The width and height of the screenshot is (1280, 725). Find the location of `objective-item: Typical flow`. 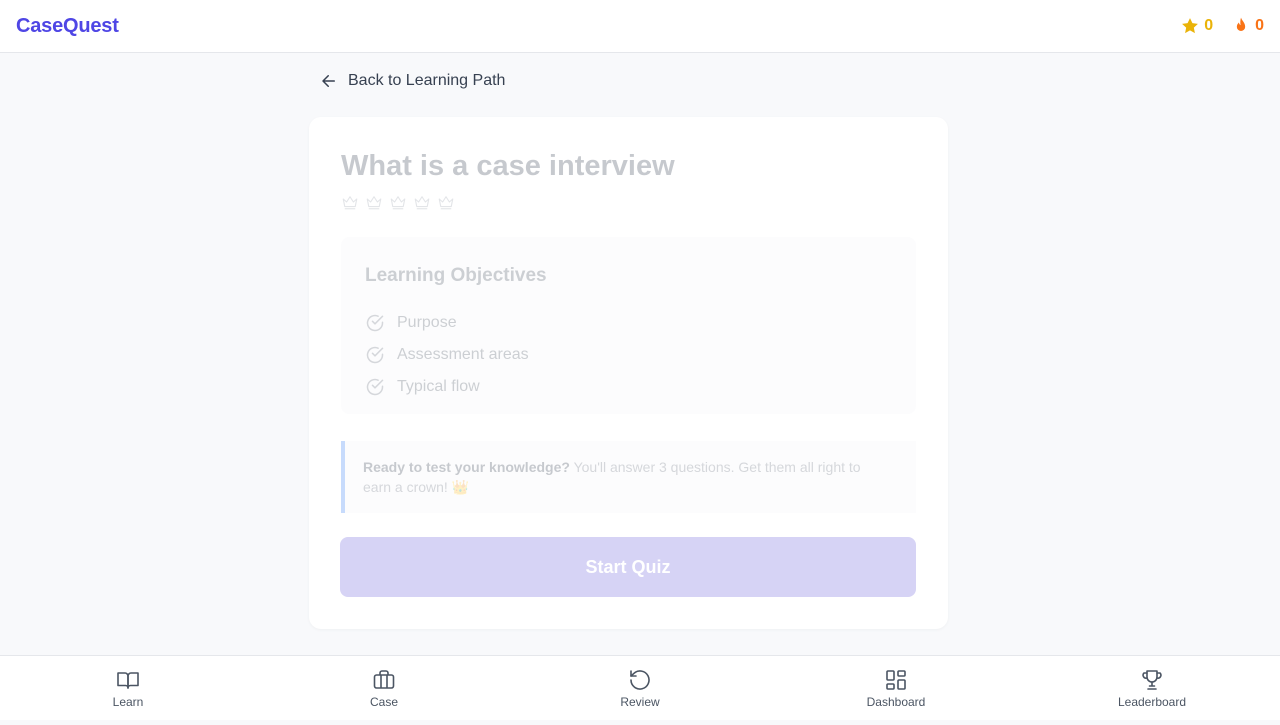

objective-item: Typical flow is located at coordinates (447, 387).